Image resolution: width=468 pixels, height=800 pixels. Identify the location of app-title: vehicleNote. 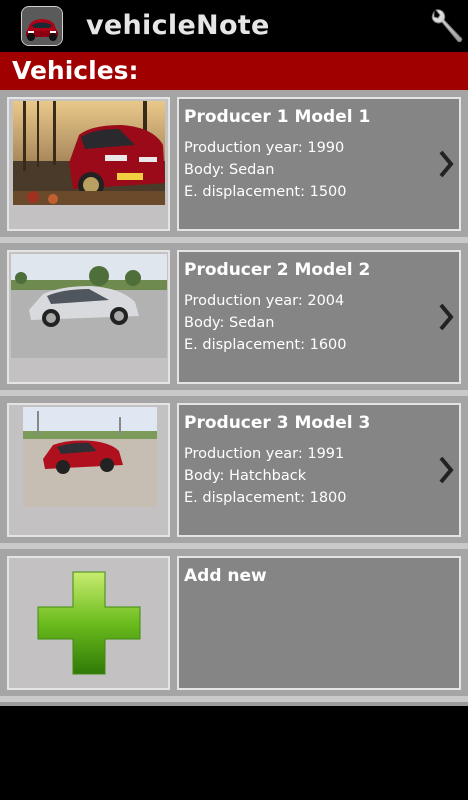
(178, 25).